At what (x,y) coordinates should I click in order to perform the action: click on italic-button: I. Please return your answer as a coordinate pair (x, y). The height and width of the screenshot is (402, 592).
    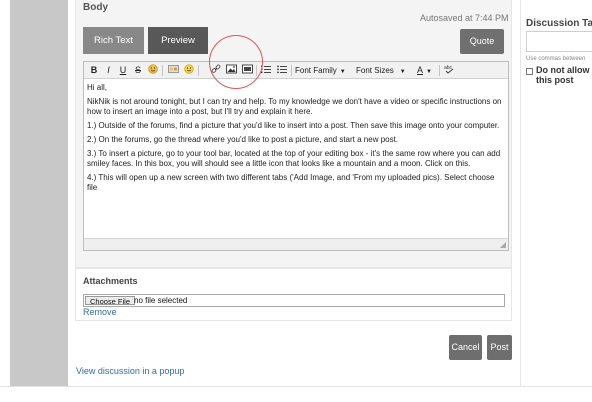
    Looking at the image, I should click on (108, 70).